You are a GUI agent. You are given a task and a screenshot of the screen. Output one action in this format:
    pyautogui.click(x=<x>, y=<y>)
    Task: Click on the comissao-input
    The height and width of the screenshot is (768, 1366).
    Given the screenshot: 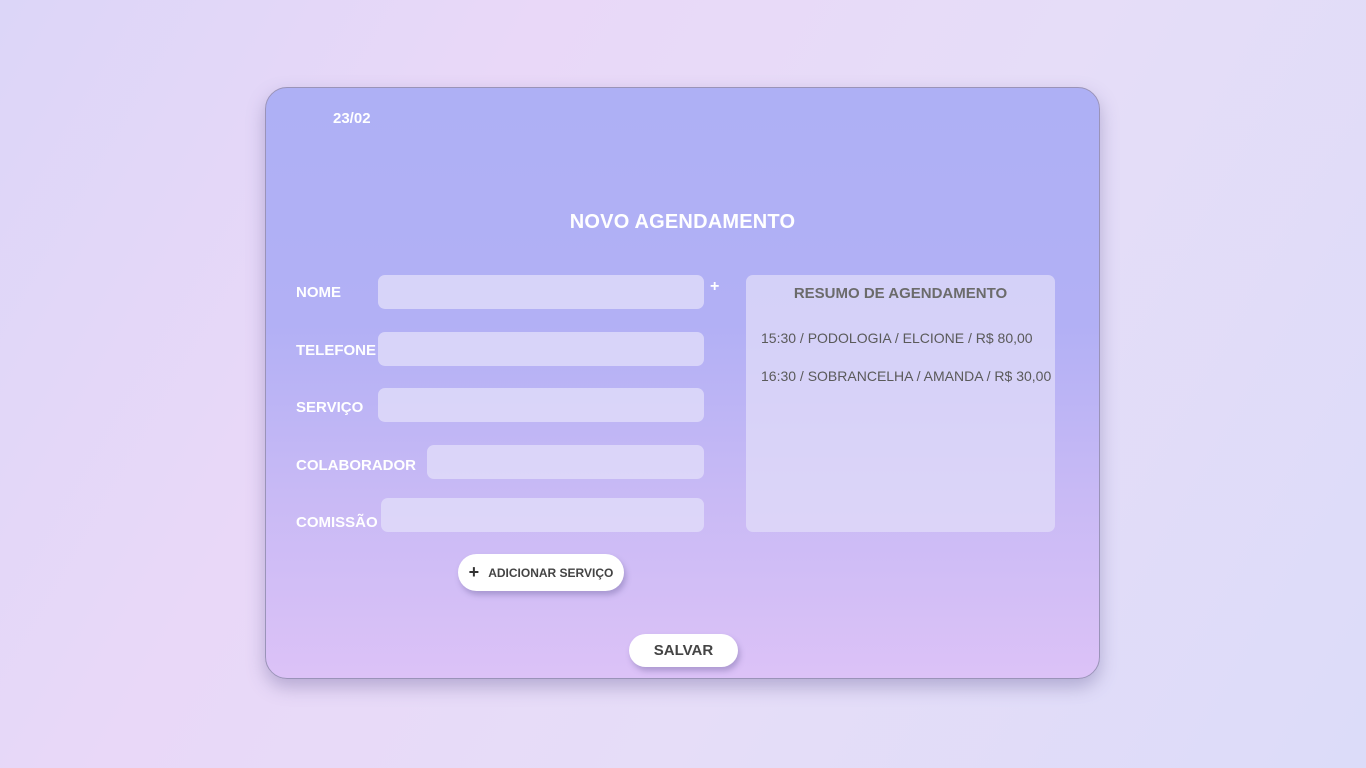 What is the action you would take?
    pyautogui.click(x=542, y=515)
    